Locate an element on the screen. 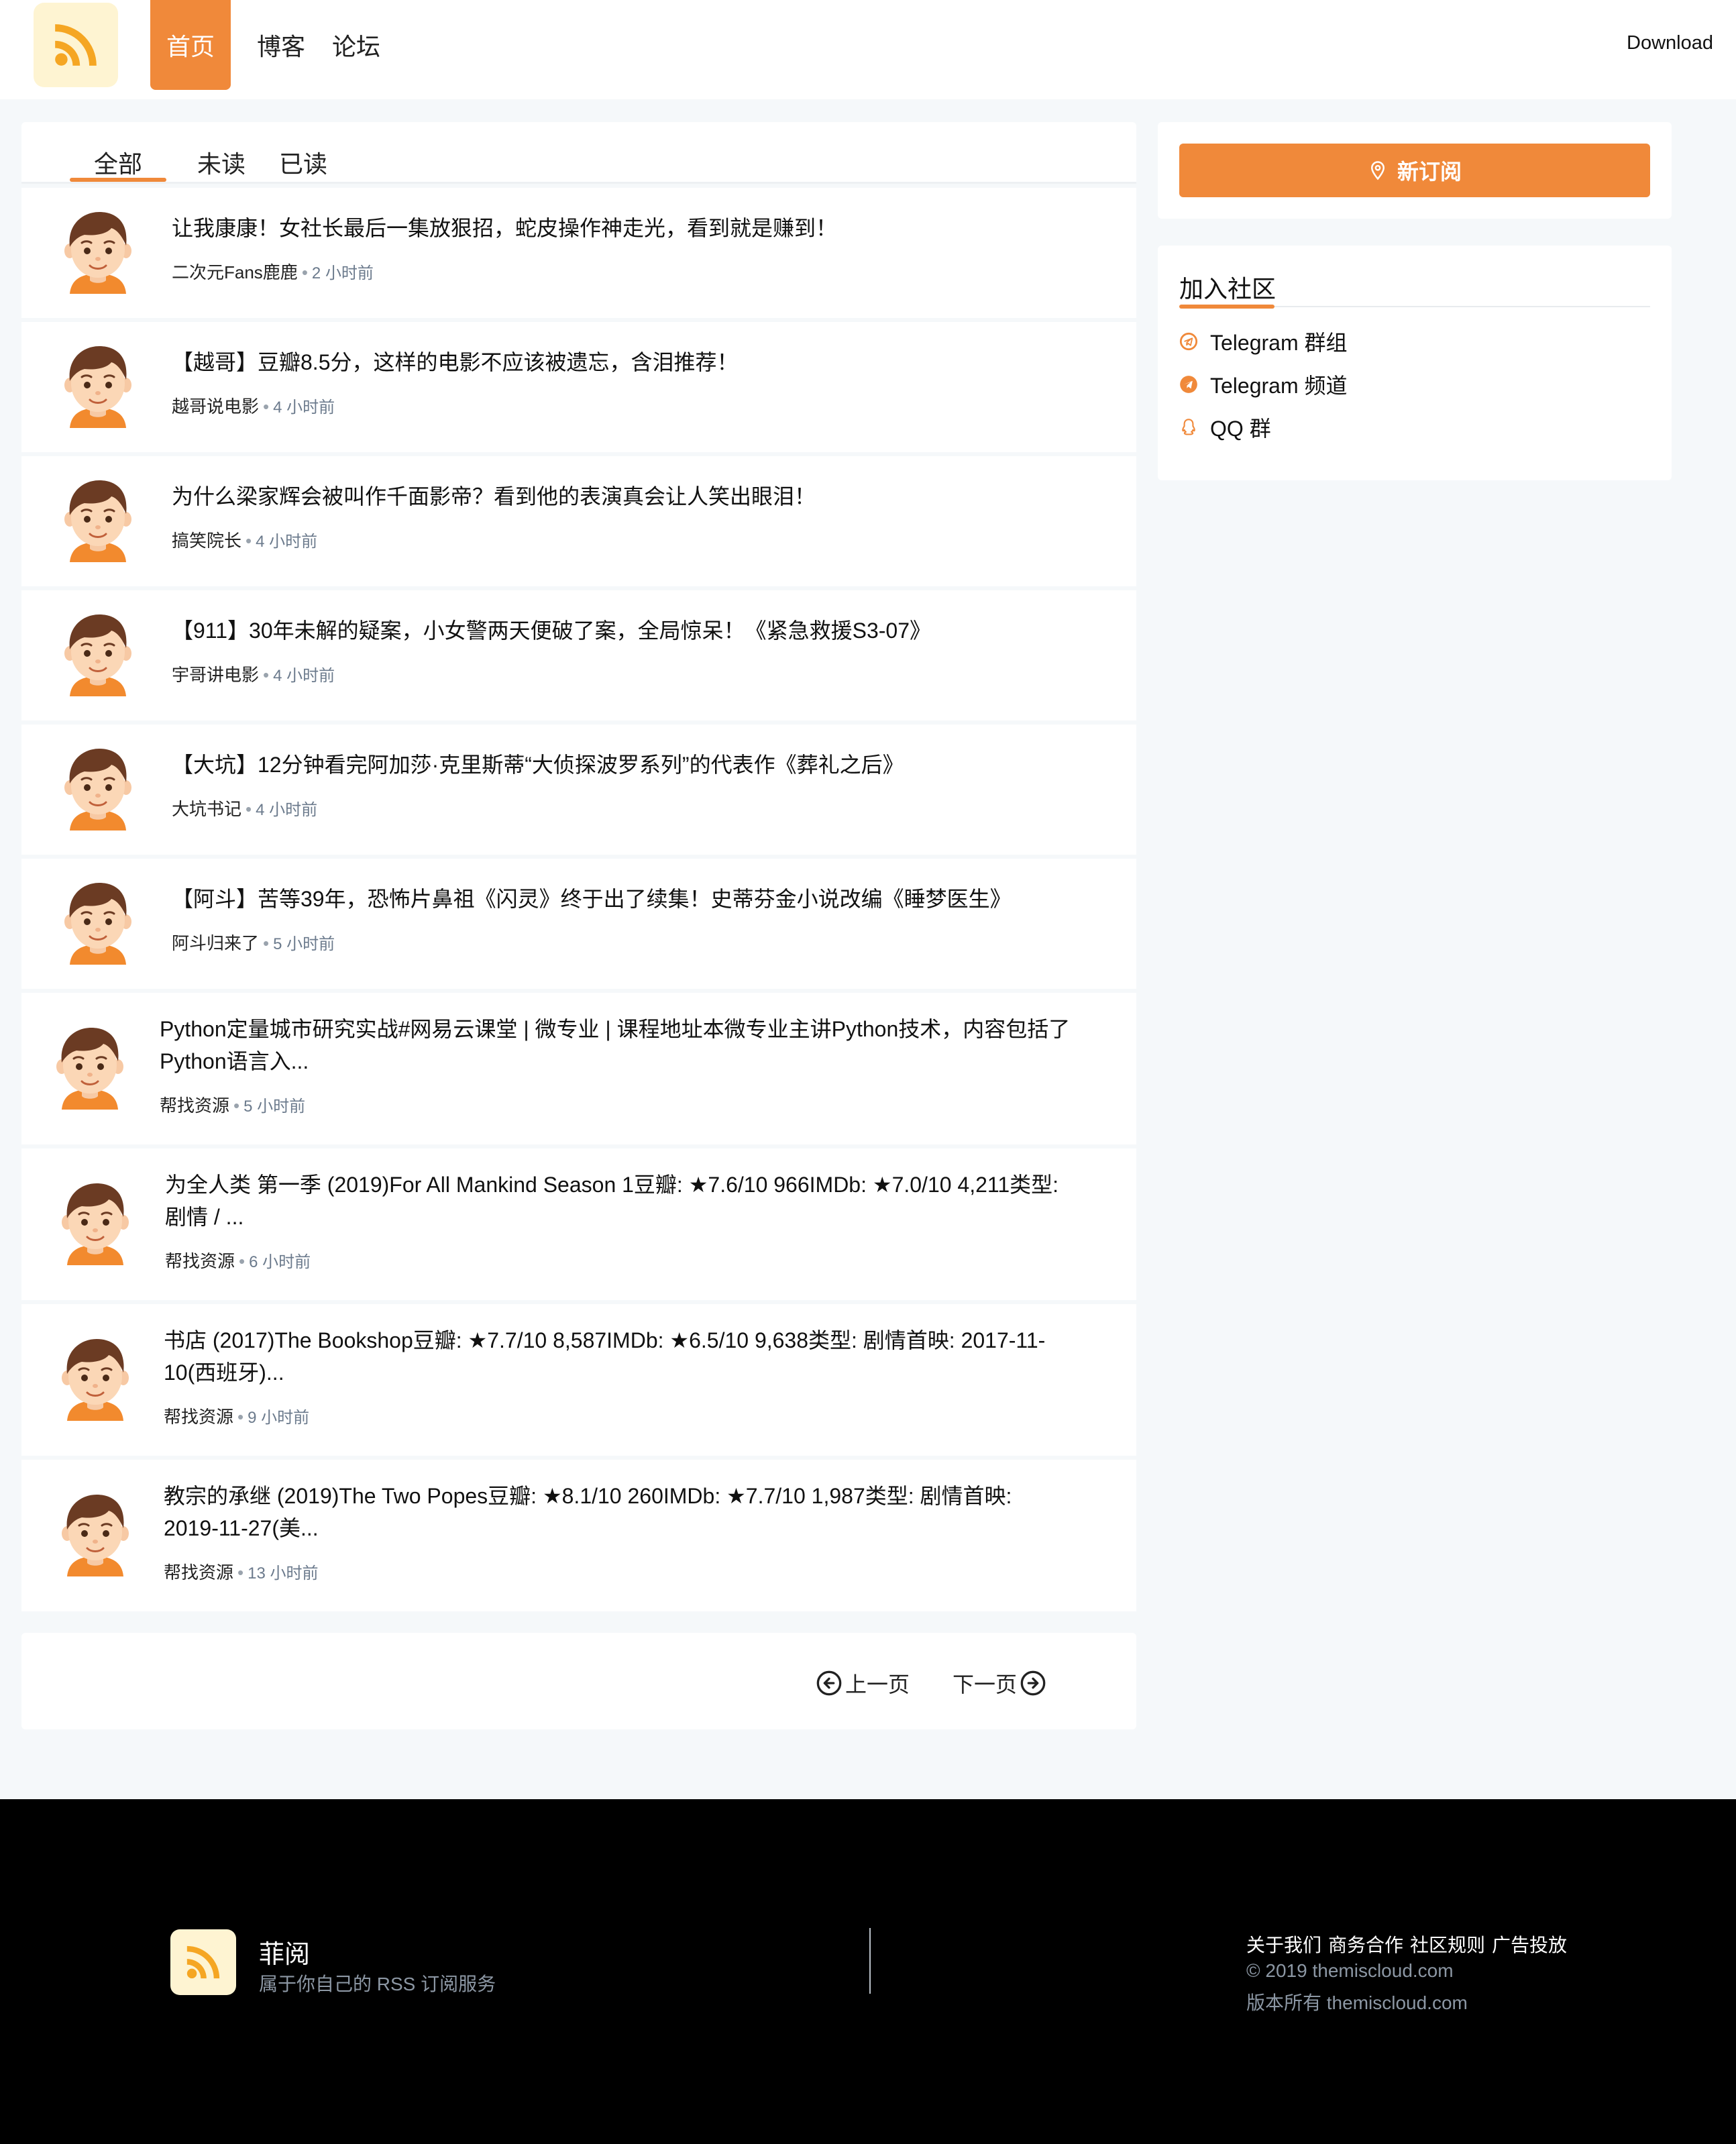 This screenshot has width=1736, height=2144. tab-all: 全部 is located at coordinates (118, 162).